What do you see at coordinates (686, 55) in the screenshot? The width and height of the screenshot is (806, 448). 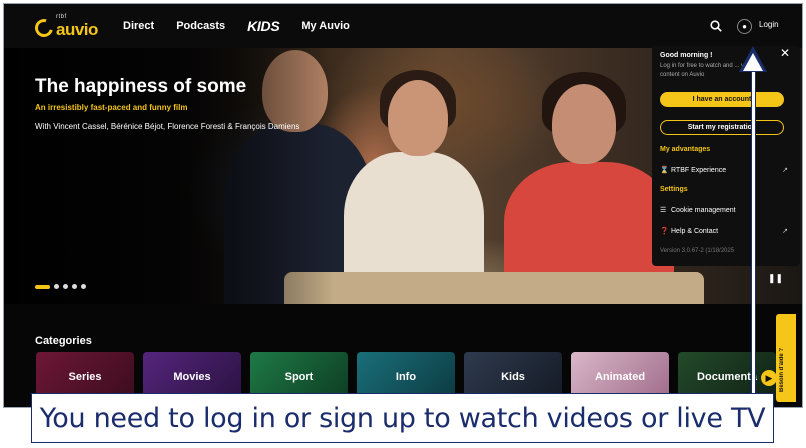 I see `dropdown-greeting: Good morning !` at bounding box center [686, 55].